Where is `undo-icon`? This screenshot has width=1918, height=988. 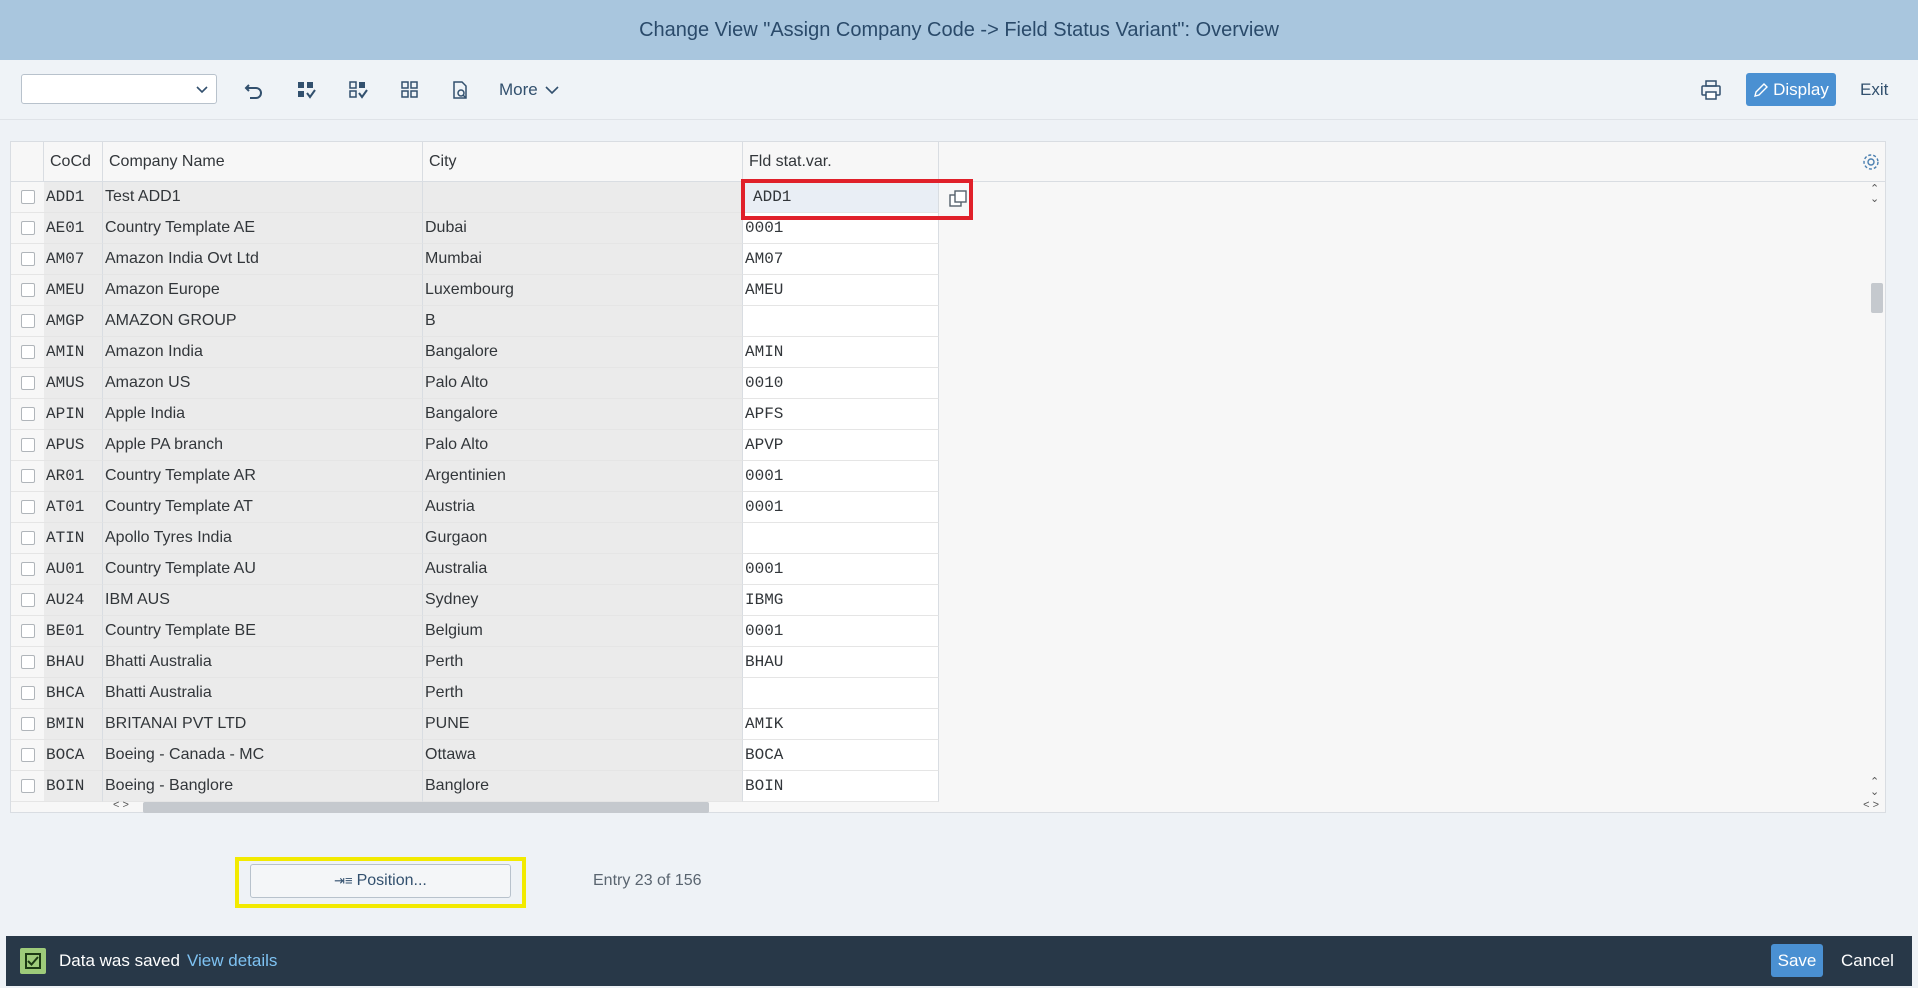 undo-icon is located at coordinates (254, 90).